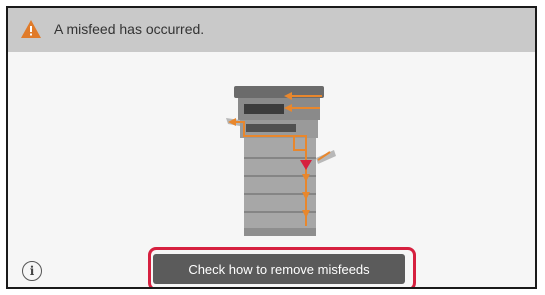 This screenshot has width=545, height=295. I want to click on info-button: i, so click(32, 271).